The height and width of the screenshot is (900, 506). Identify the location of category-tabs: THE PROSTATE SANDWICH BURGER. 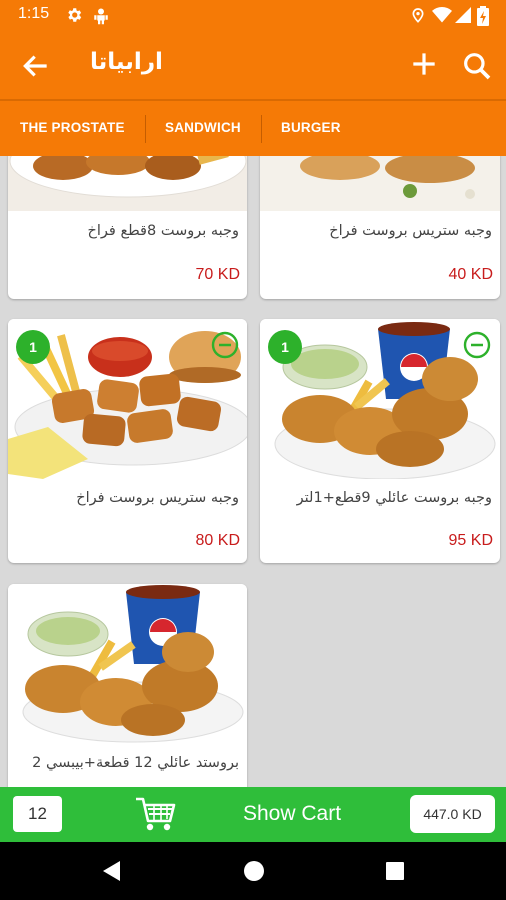
(253, 127).